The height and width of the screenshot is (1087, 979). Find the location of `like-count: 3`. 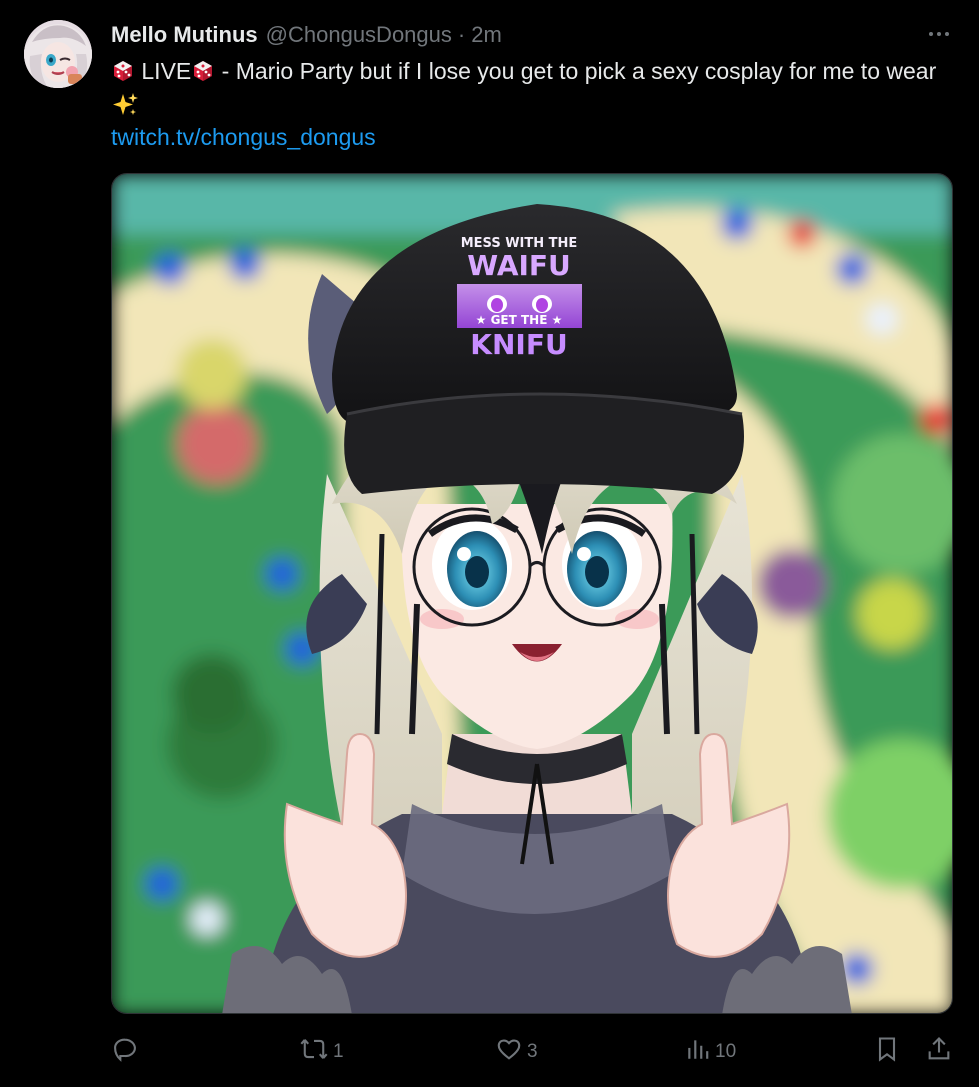

like-count: 3 is located at coordinates (532, 1051).